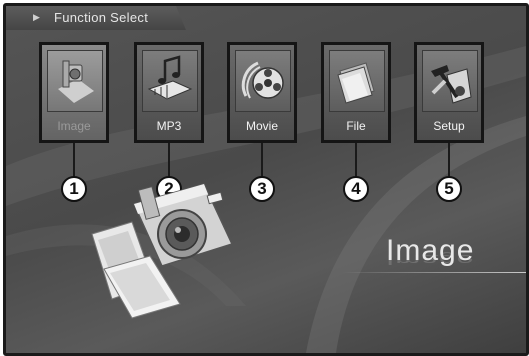 The height and width of the screenshot is (356, 529). I want to click on title-bar: ▶ Function Select, so click(96, 18).